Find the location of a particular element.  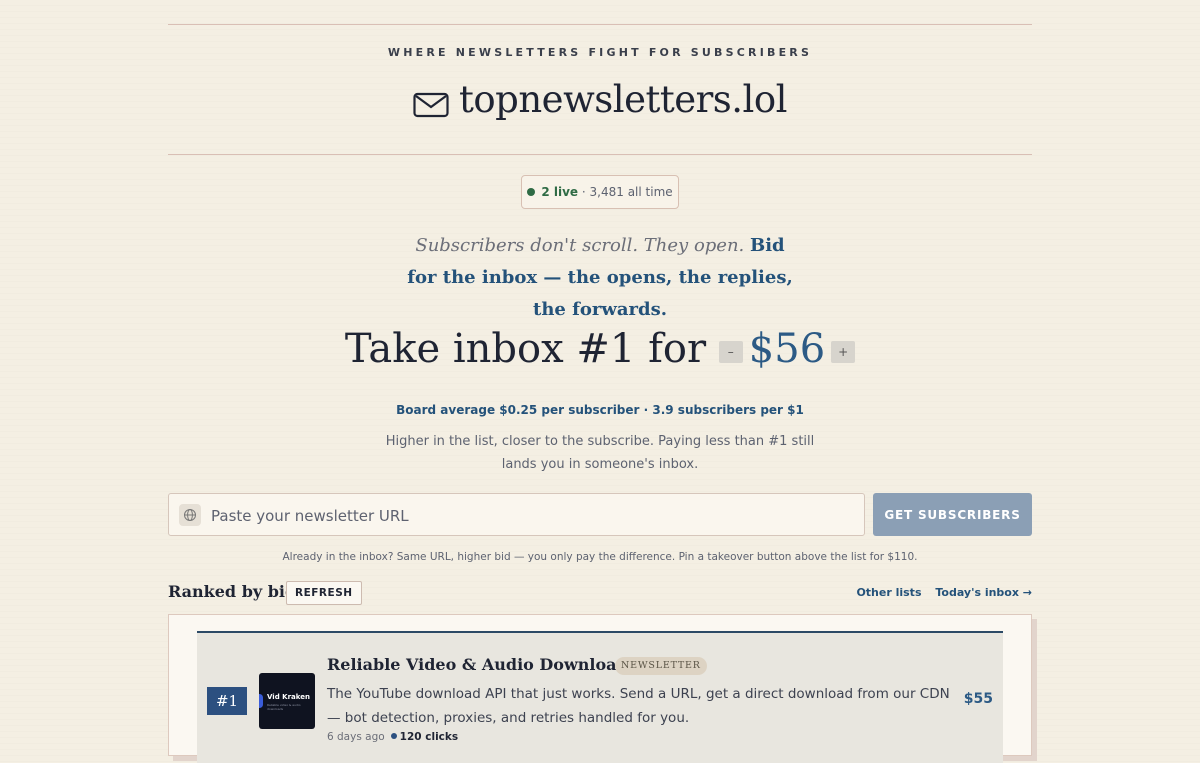

top-divider is located at coordinates (600, 24).